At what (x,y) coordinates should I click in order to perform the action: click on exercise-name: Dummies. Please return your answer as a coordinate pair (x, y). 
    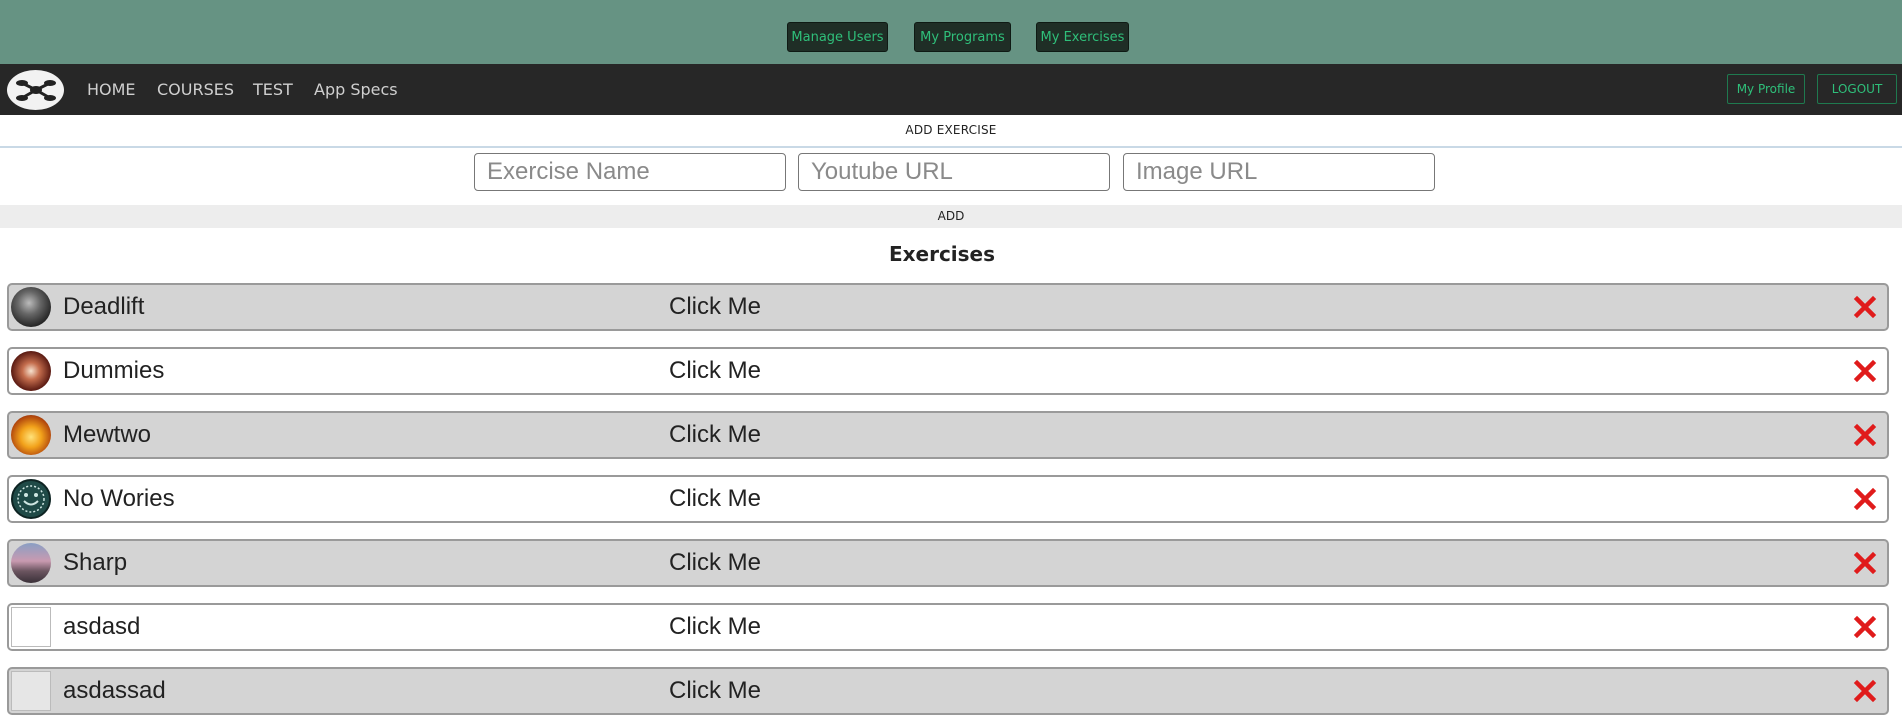
    Looking at the image, I should click on (114, 370).